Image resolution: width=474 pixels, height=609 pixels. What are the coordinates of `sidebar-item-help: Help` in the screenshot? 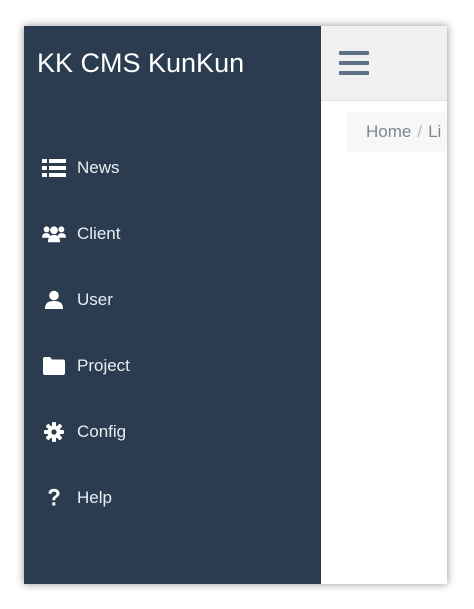 It's located at (172, 498).